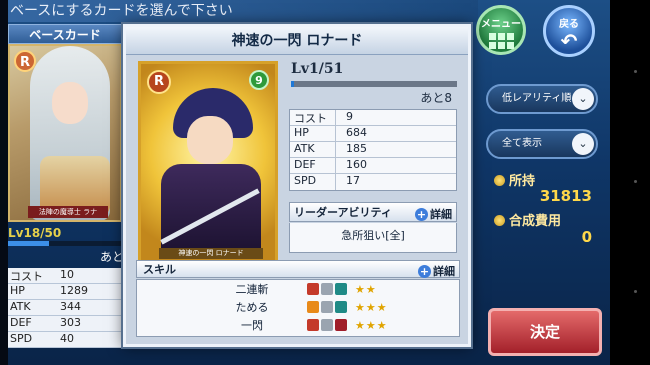  I want to click on base-level-text: Lv18/50, so click(35, 233).